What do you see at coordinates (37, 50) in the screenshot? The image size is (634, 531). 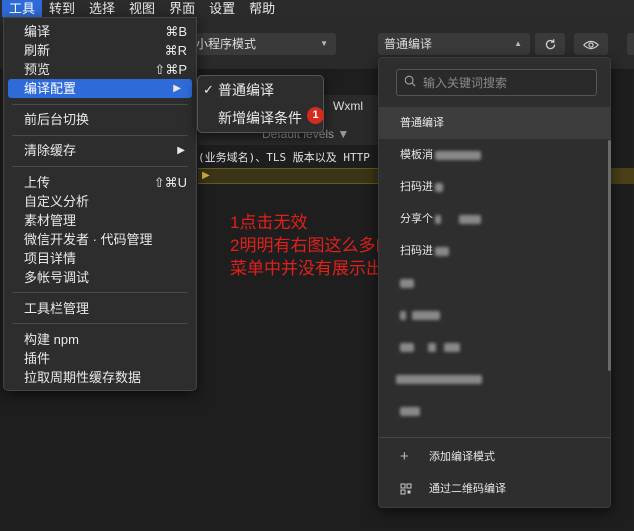 I see `menu-item-label: 刷新` at bounding box center [37, 50].